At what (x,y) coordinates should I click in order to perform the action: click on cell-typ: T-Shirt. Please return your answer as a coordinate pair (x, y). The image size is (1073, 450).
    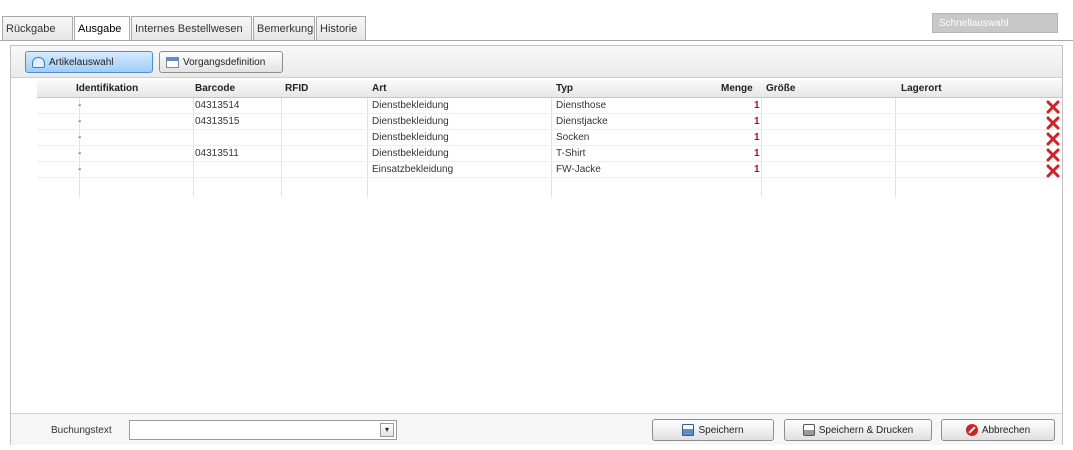
    Looking at the image, I should click on (571, 153).